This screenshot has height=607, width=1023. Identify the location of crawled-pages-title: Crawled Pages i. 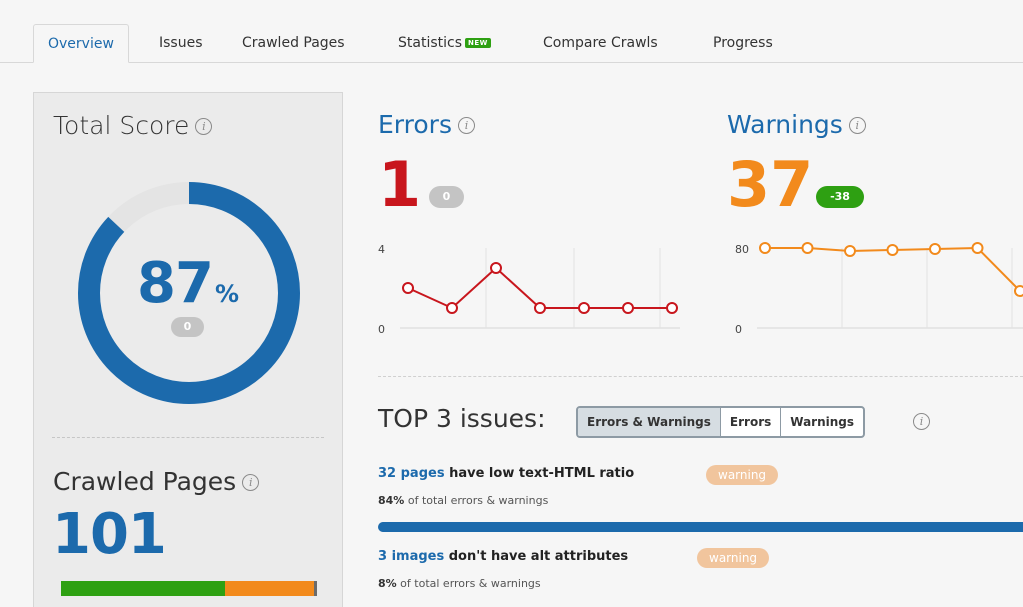
(156, 481).